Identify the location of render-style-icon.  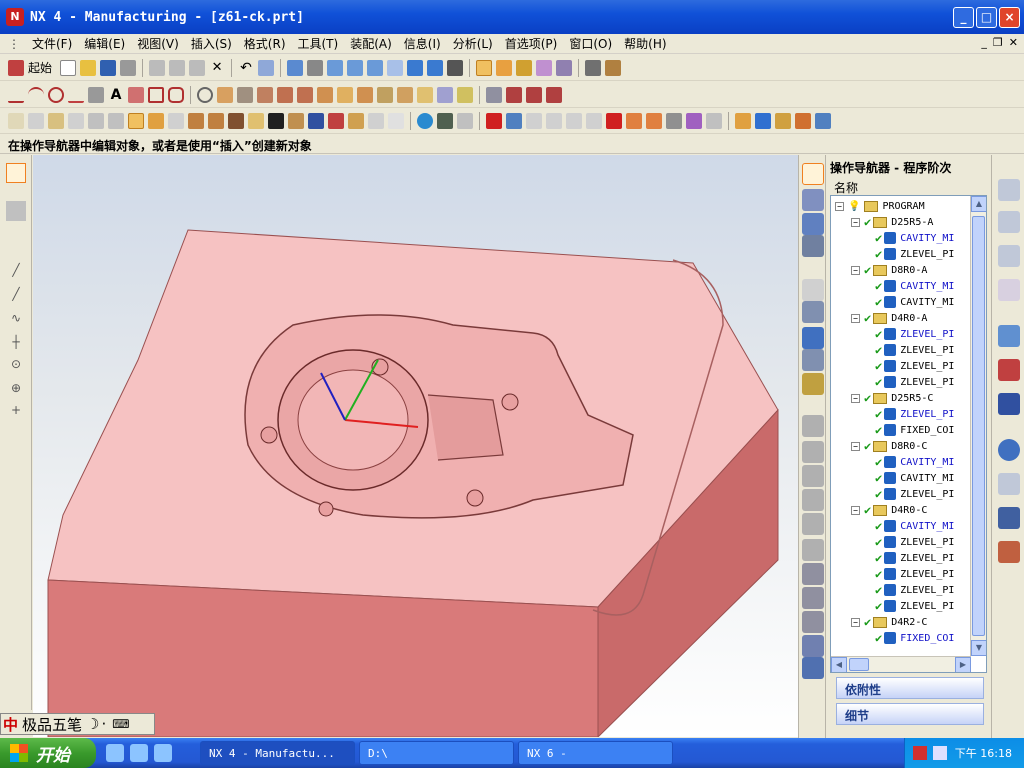
(415, 67).